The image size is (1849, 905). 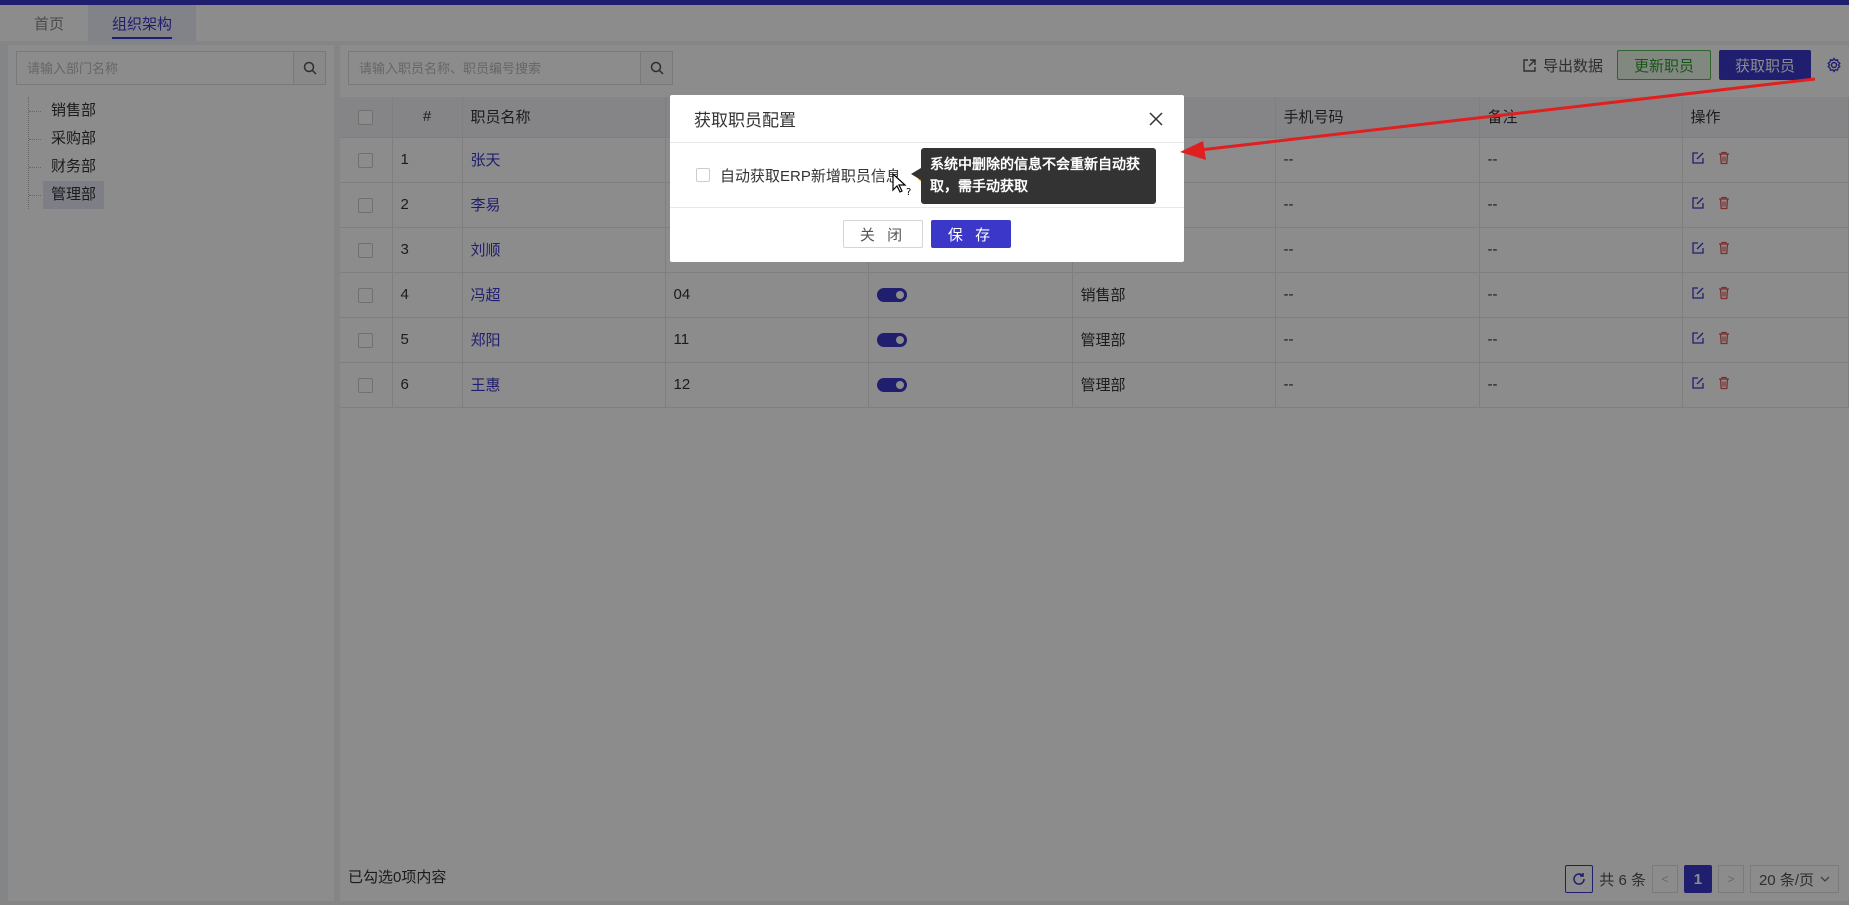 I want to click on close-icon, so click(x=1156, y=118).